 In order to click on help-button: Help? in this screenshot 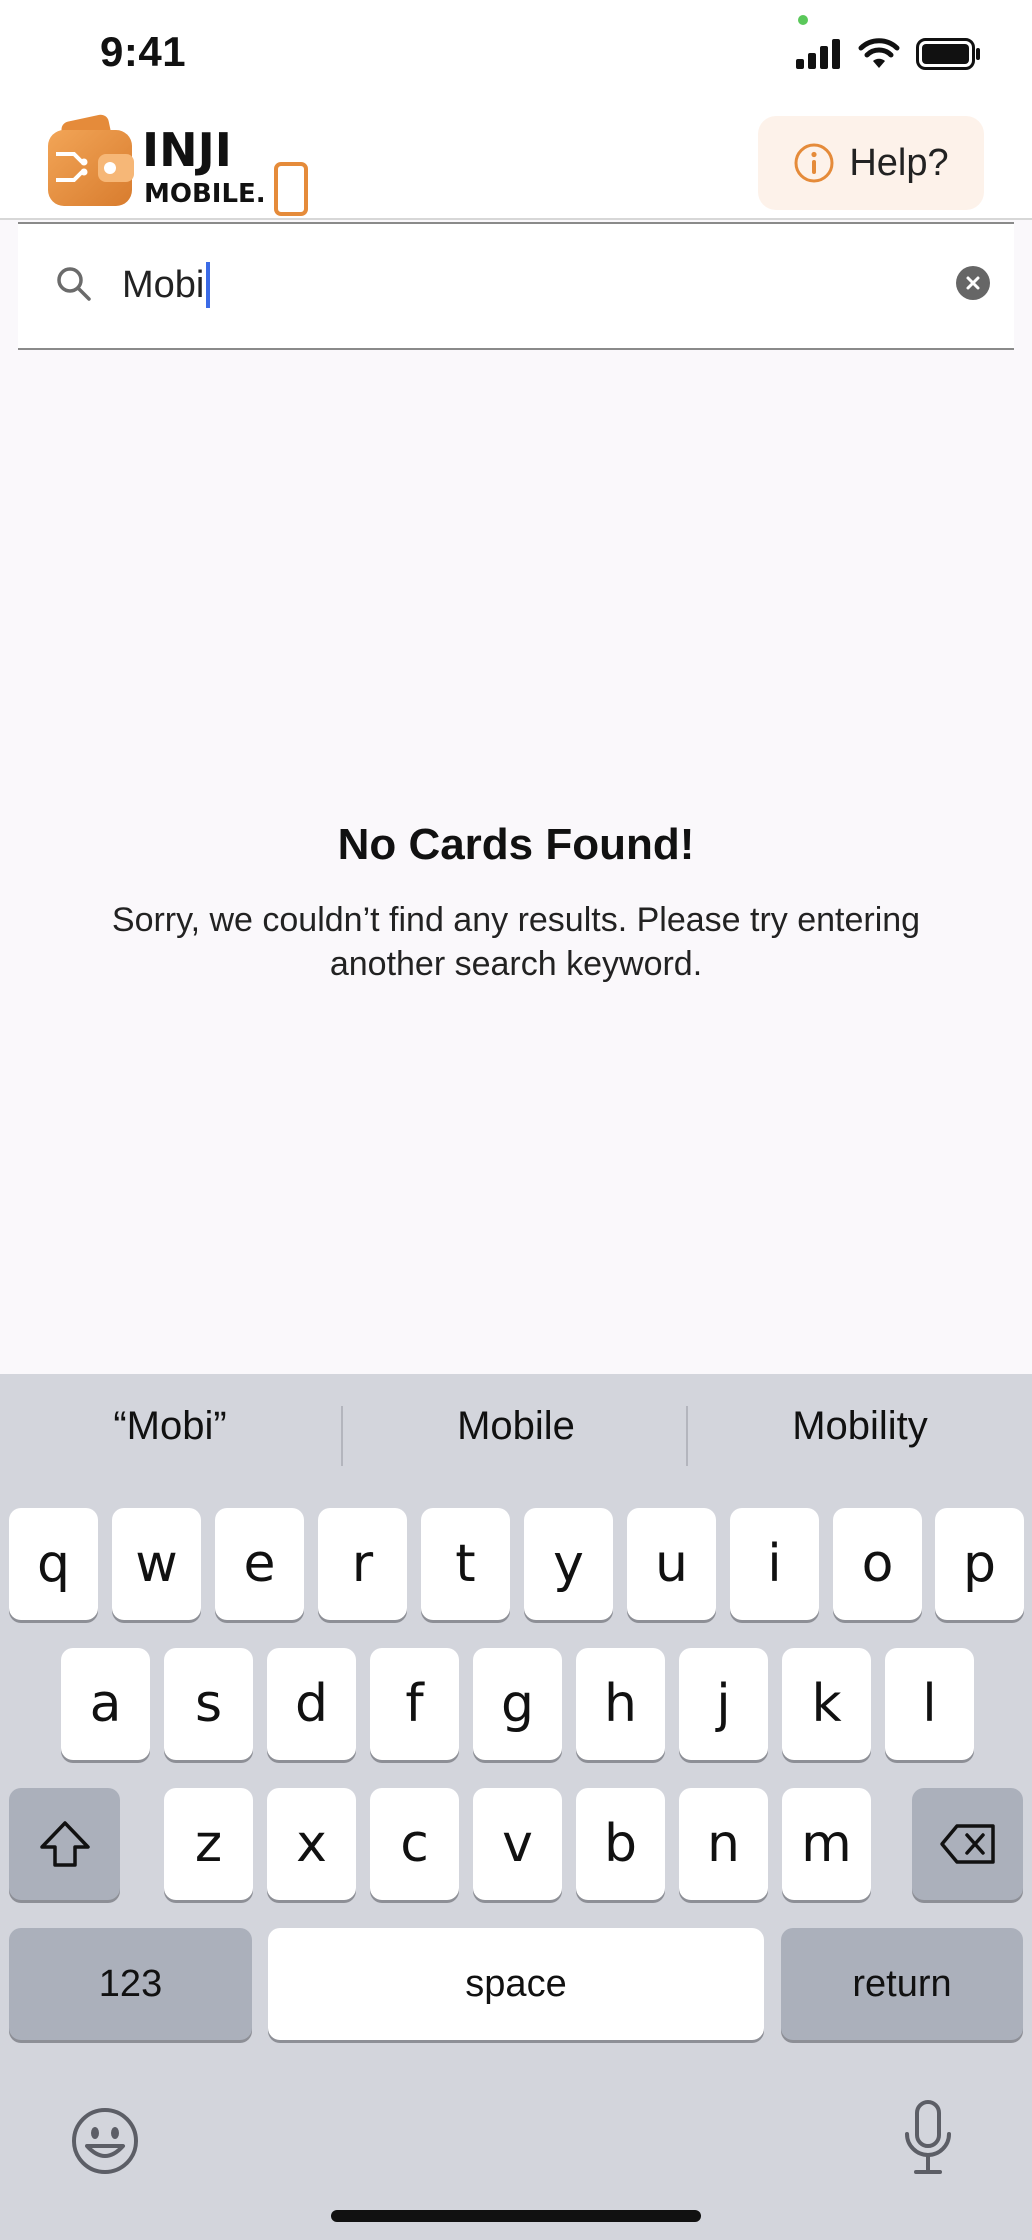, I will do `click(871, 163)`.